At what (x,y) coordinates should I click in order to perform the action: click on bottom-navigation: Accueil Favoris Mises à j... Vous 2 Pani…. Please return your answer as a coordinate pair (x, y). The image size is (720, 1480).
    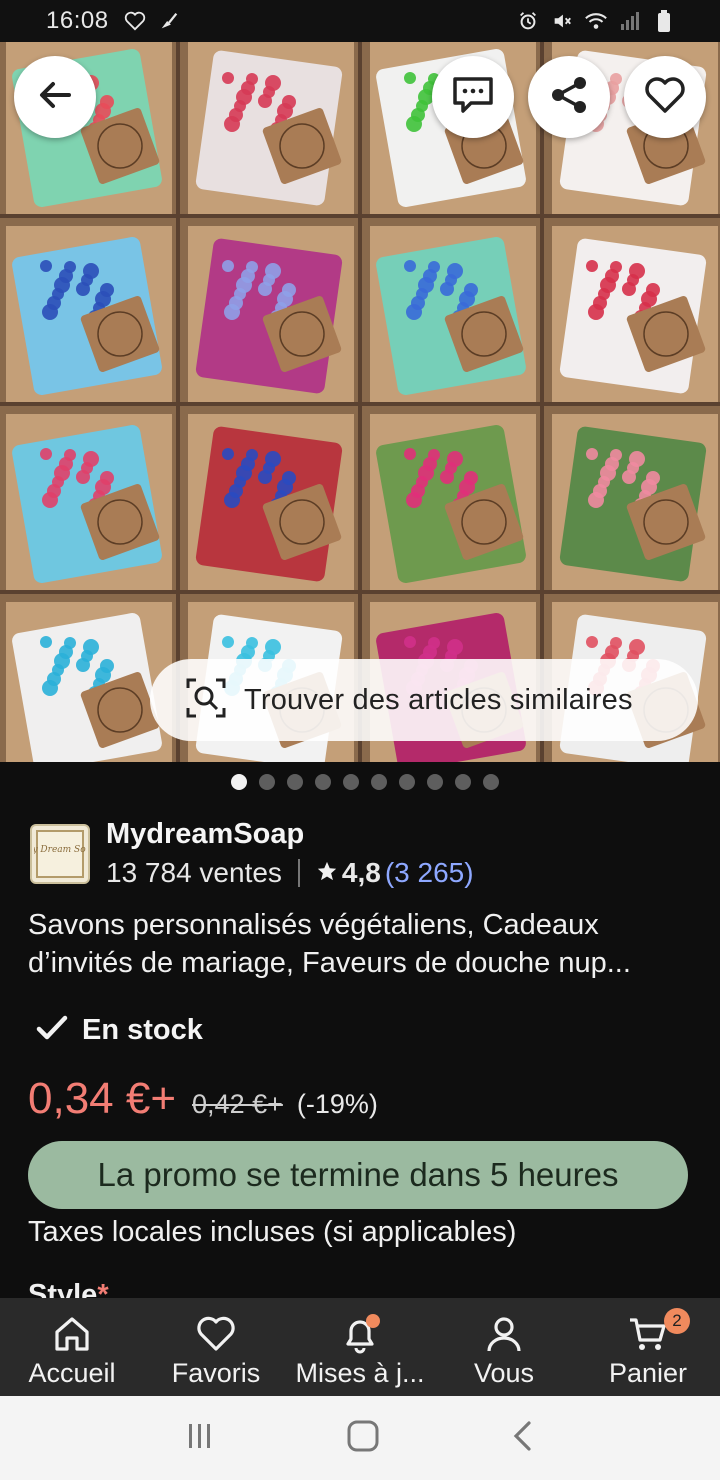
    Looking at the image, I should click on (360, 1347).